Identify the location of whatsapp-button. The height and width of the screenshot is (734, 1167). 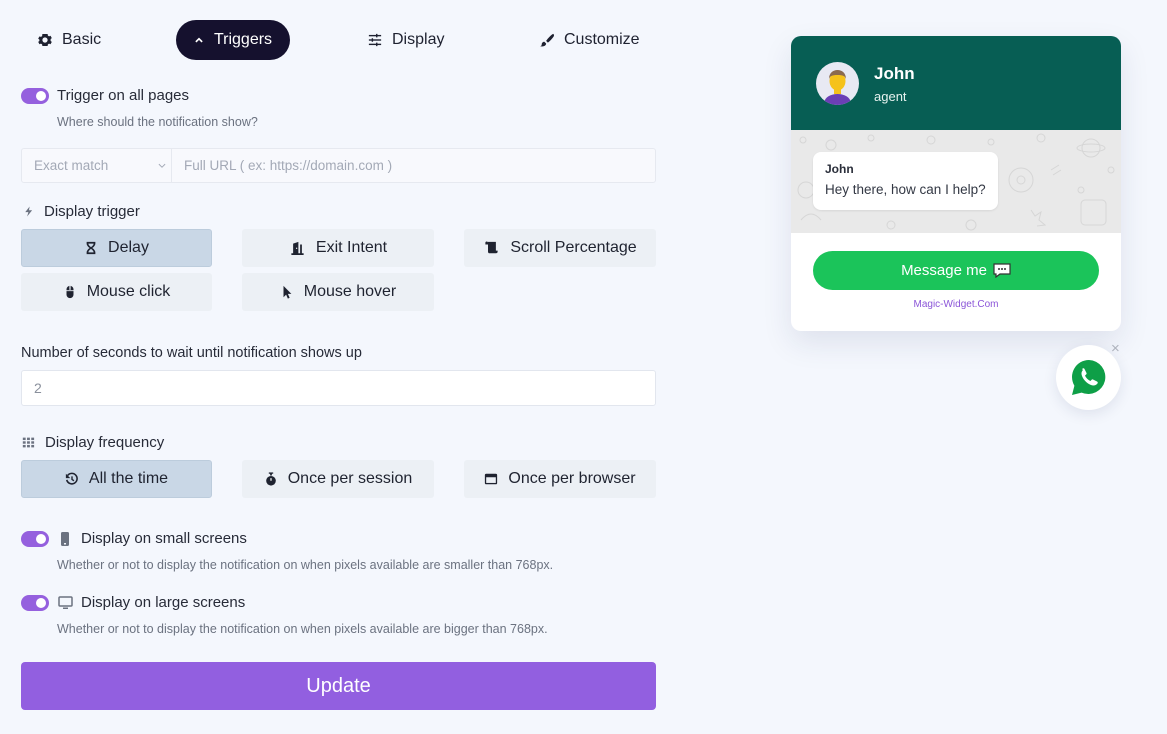
(1088, 377).